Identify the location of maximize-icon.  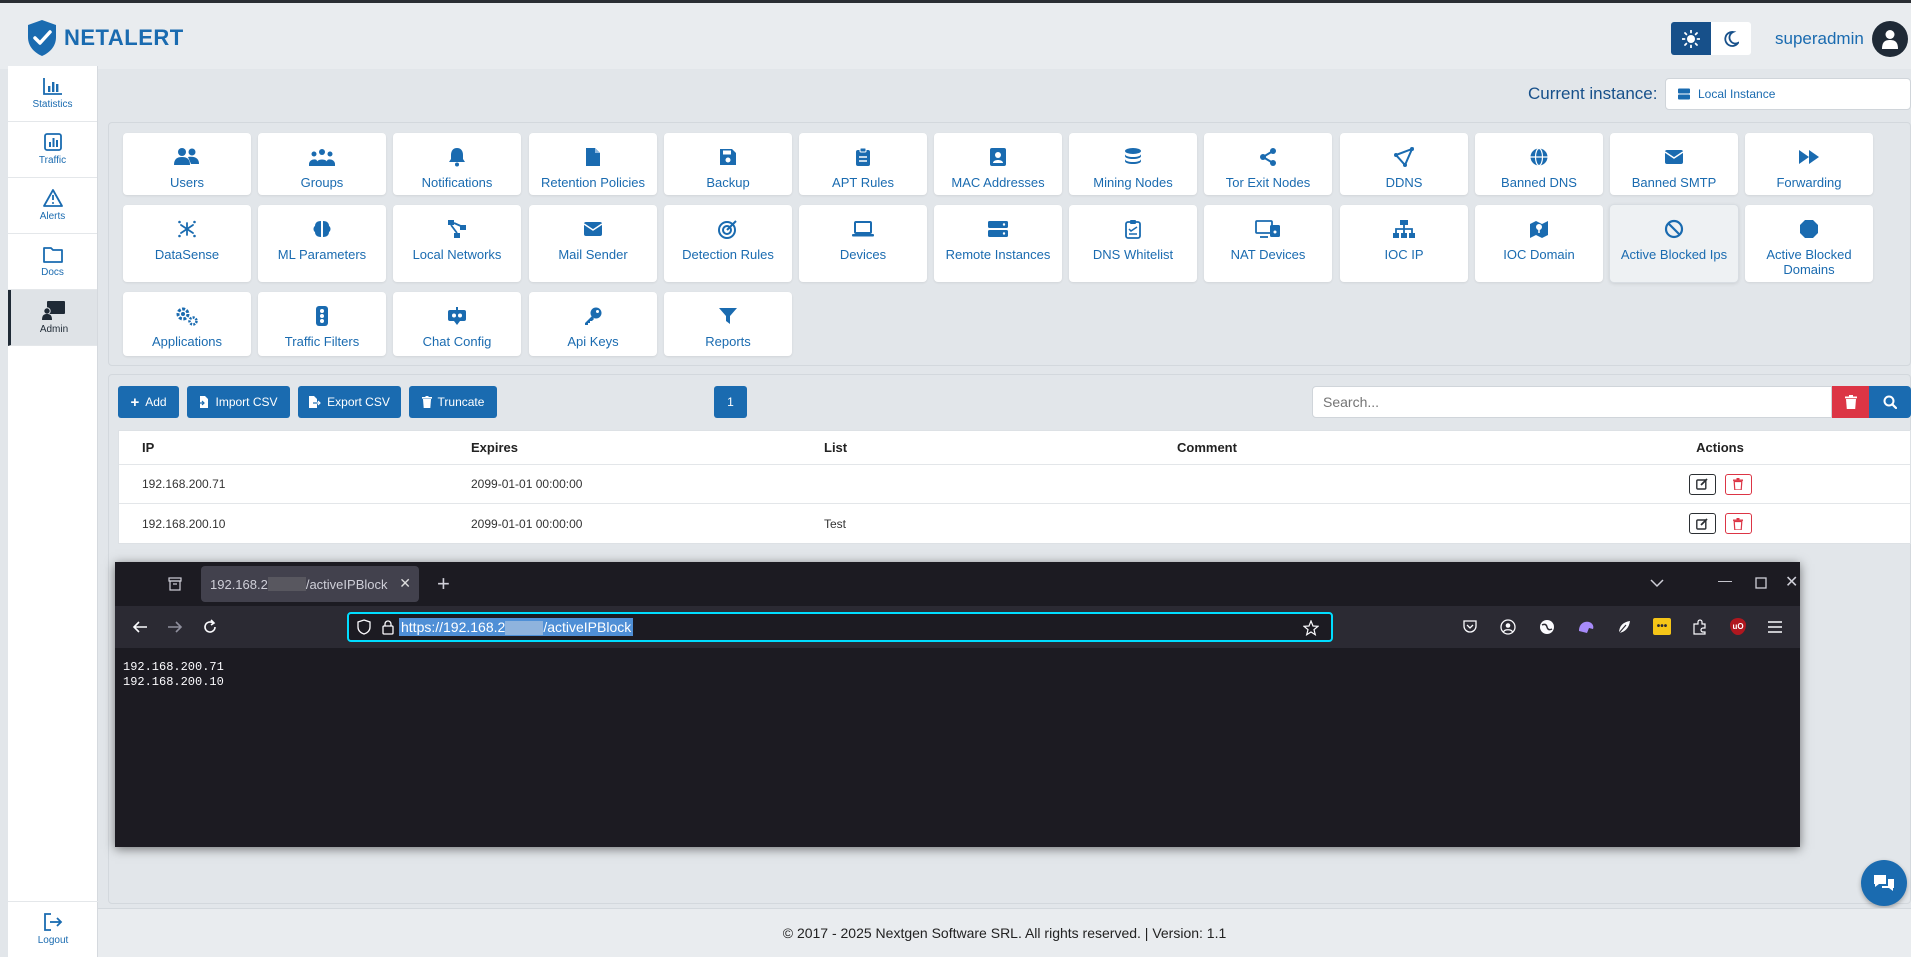
(1761, 583).